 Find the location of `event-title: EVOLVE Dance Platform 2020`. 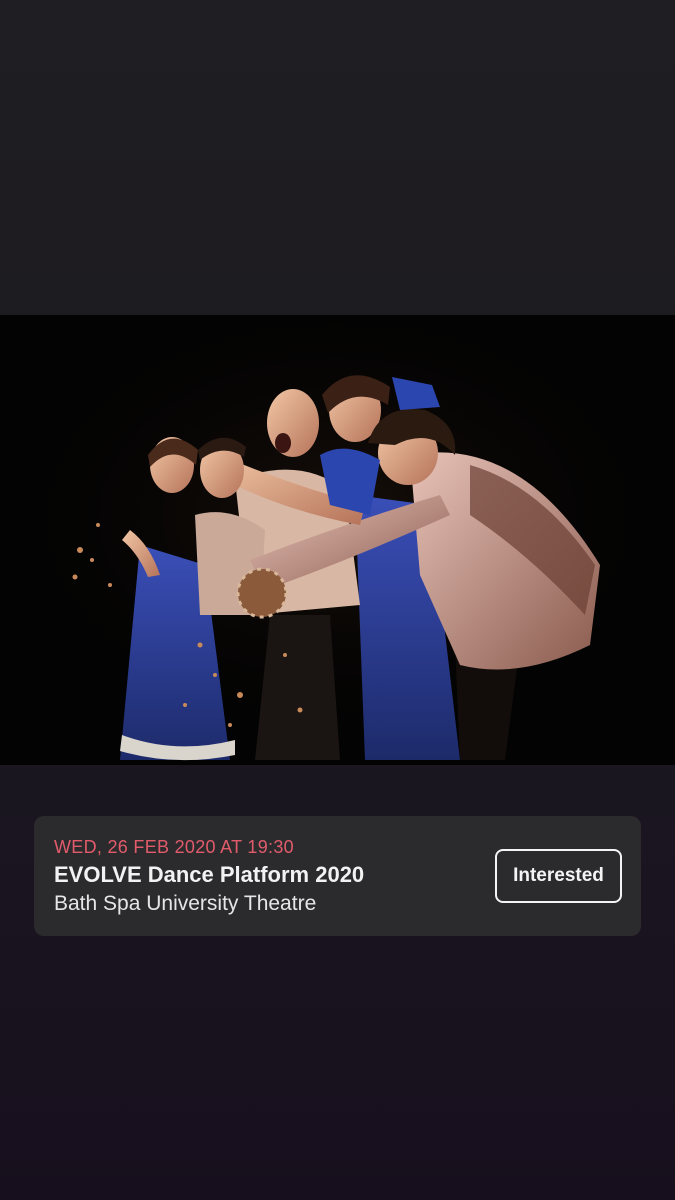

event-title: EVOLVE Dance Platform 2020 is located at coordinates (209, 875).